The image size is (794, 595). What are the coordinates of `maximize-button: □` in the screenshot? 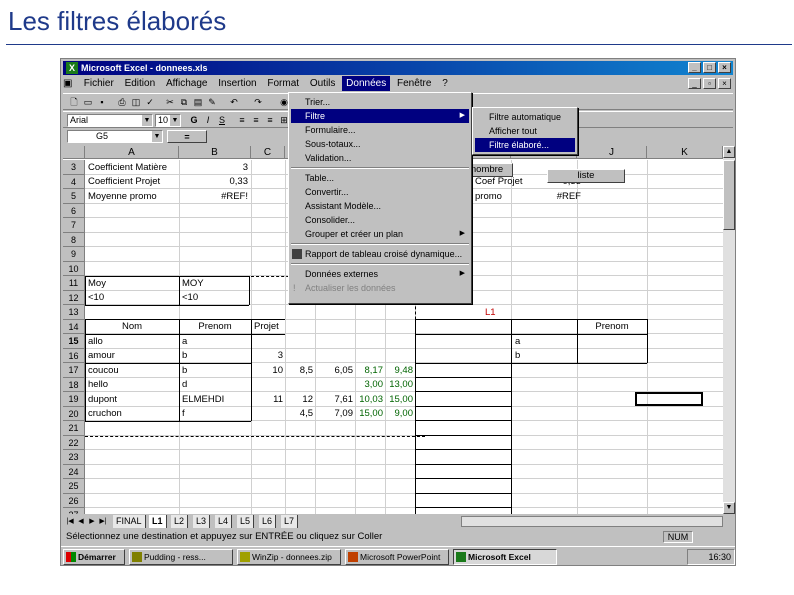 It's located at (709, 67).